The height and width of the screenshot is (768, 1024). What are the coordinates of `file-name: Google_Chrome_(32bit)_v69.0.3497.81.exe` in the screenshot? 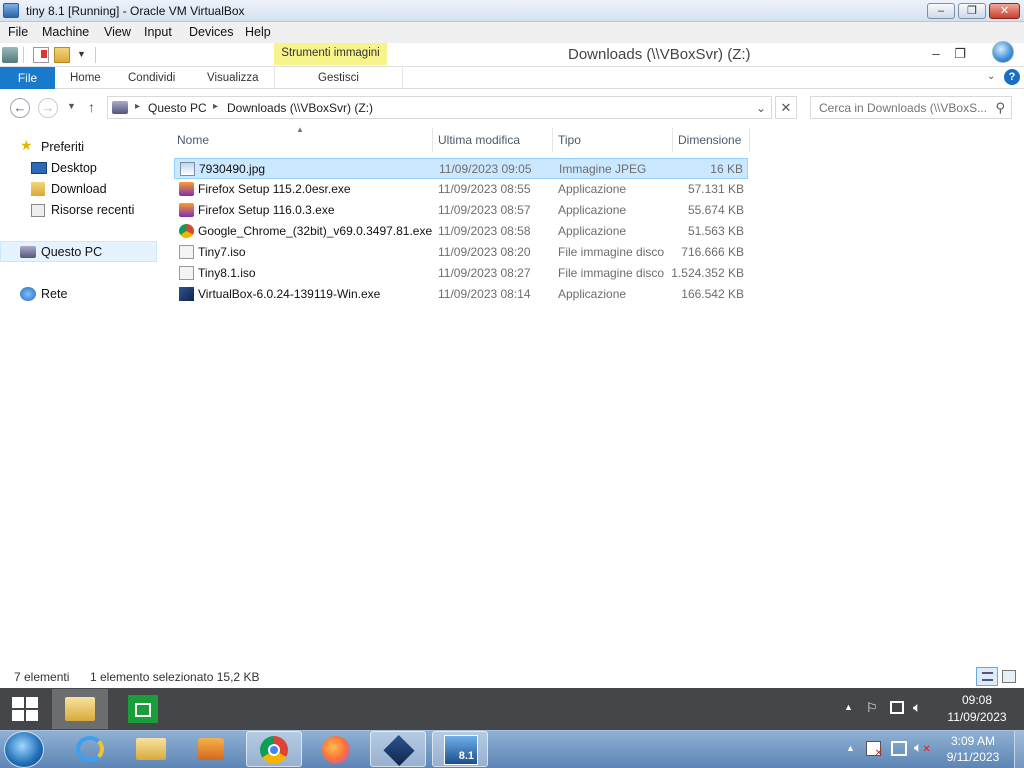 It's located at (315, 231).